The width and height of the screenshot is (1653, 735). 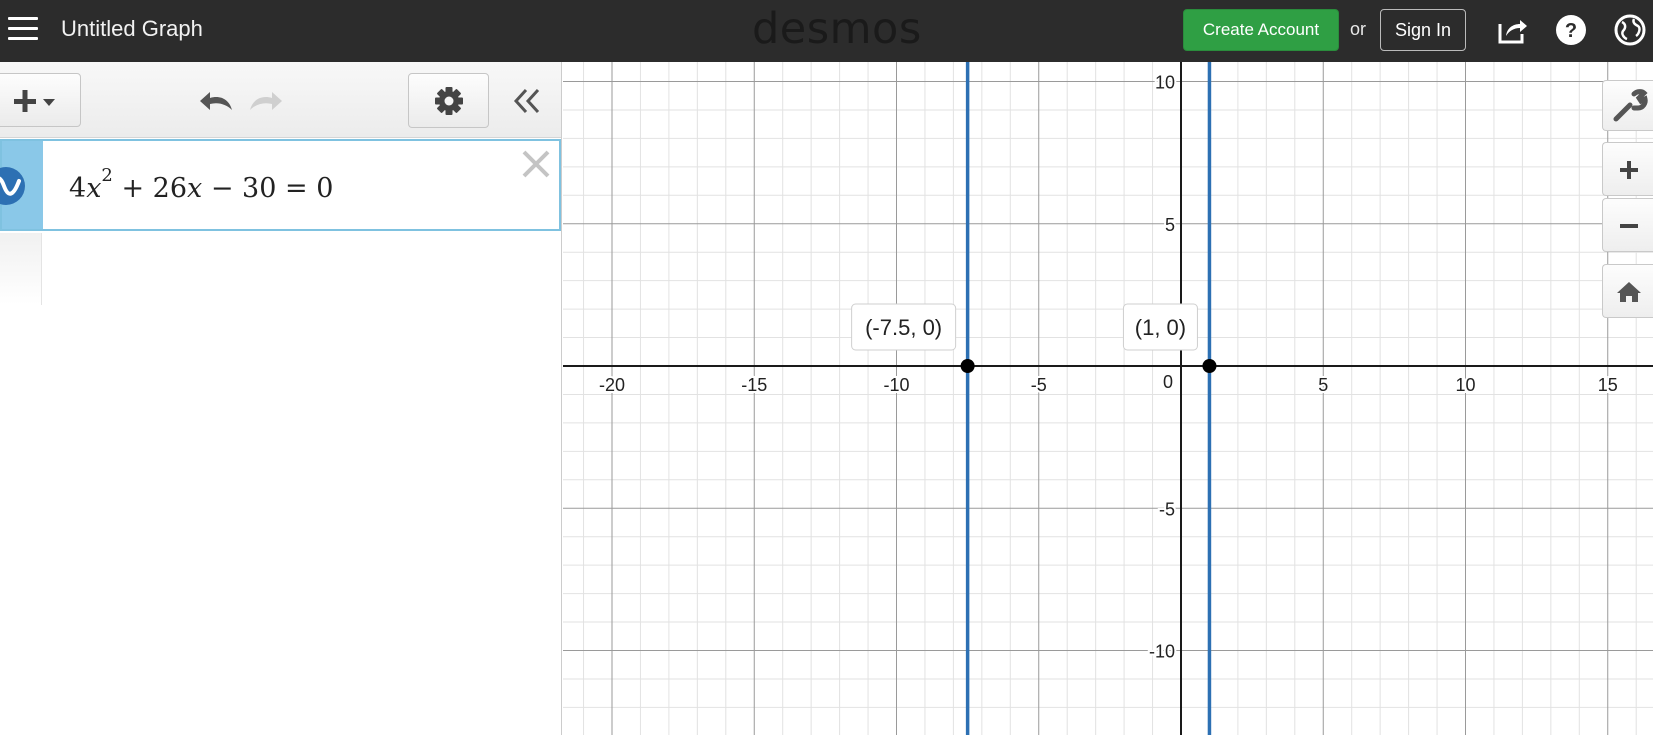 I want to click on expression-toolbar, so click(x=280, y=100).